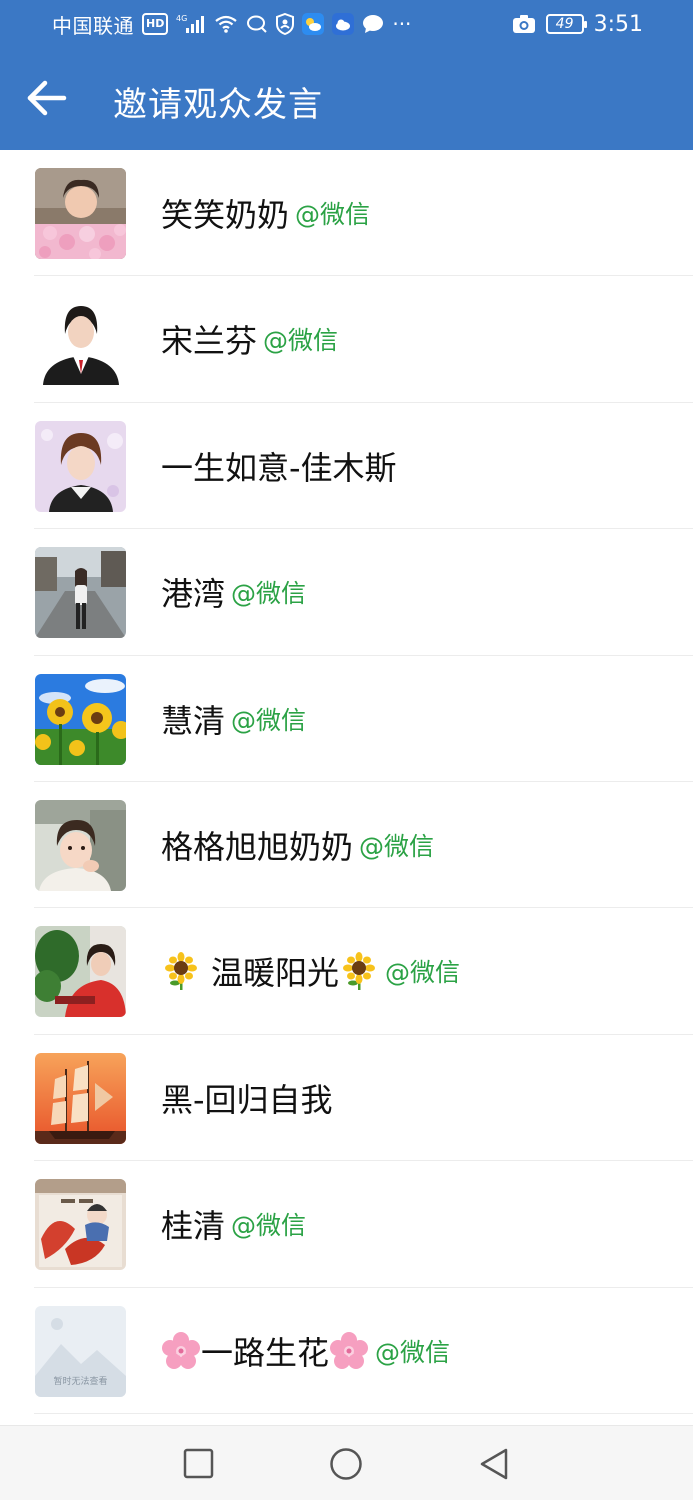  I want to click on home-button, so click(346, 1464).